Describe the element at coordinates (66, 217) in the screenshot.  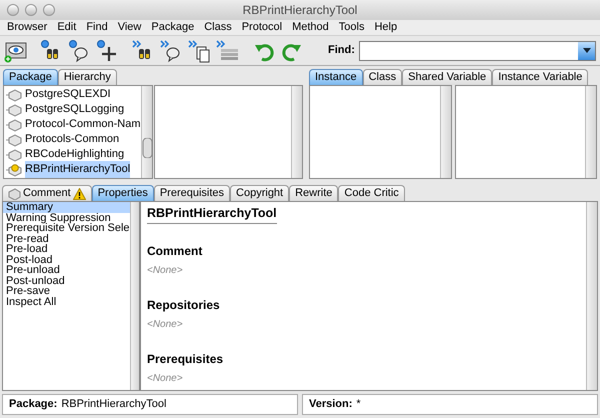
I see `property-item: Warning Suppression` at that location.